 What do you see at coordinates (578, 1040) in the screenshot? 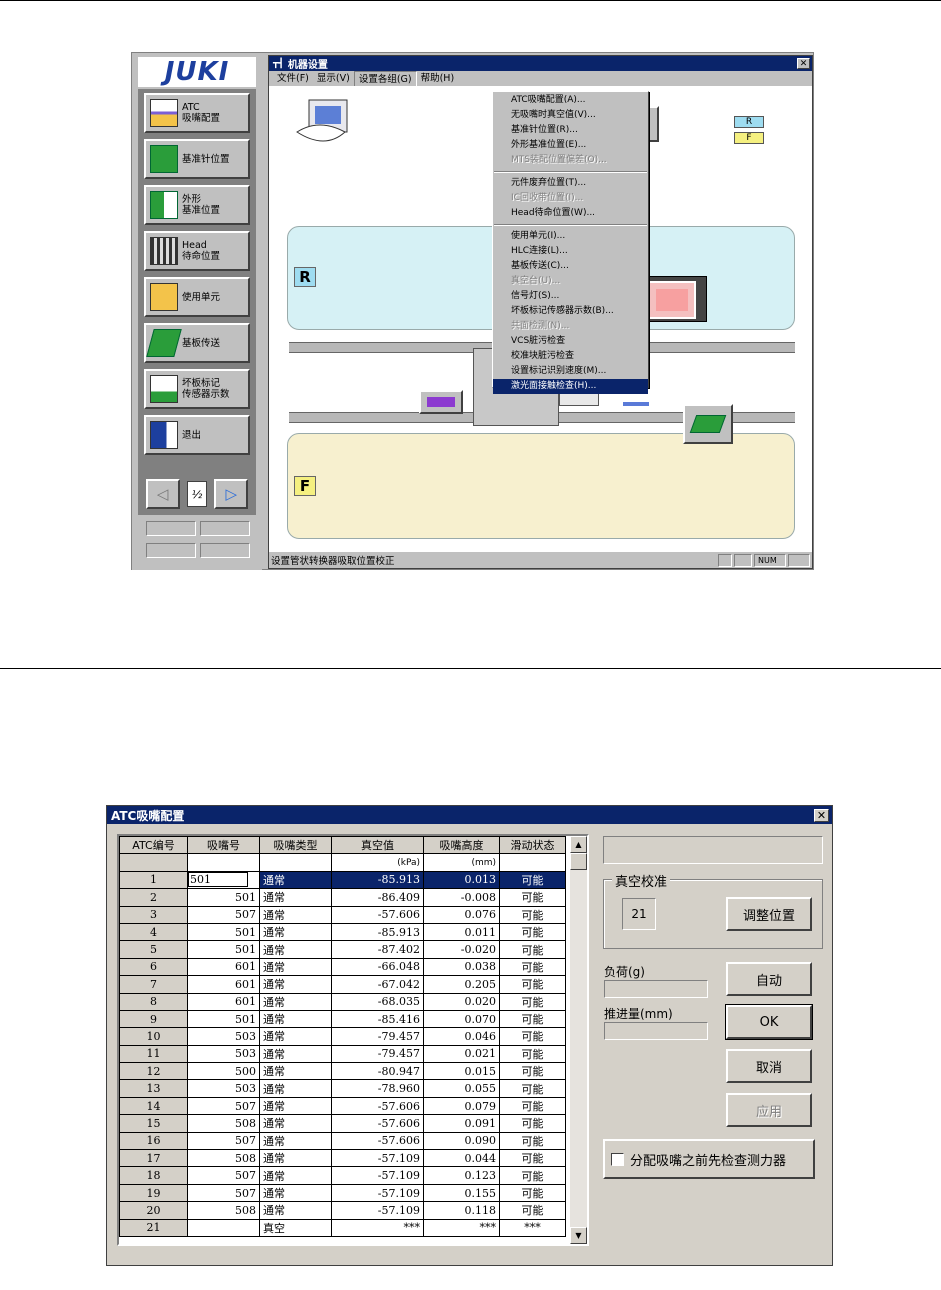
I see `vertical-scrollbar: ▲ ▼` at bounding box center [578, 1040].